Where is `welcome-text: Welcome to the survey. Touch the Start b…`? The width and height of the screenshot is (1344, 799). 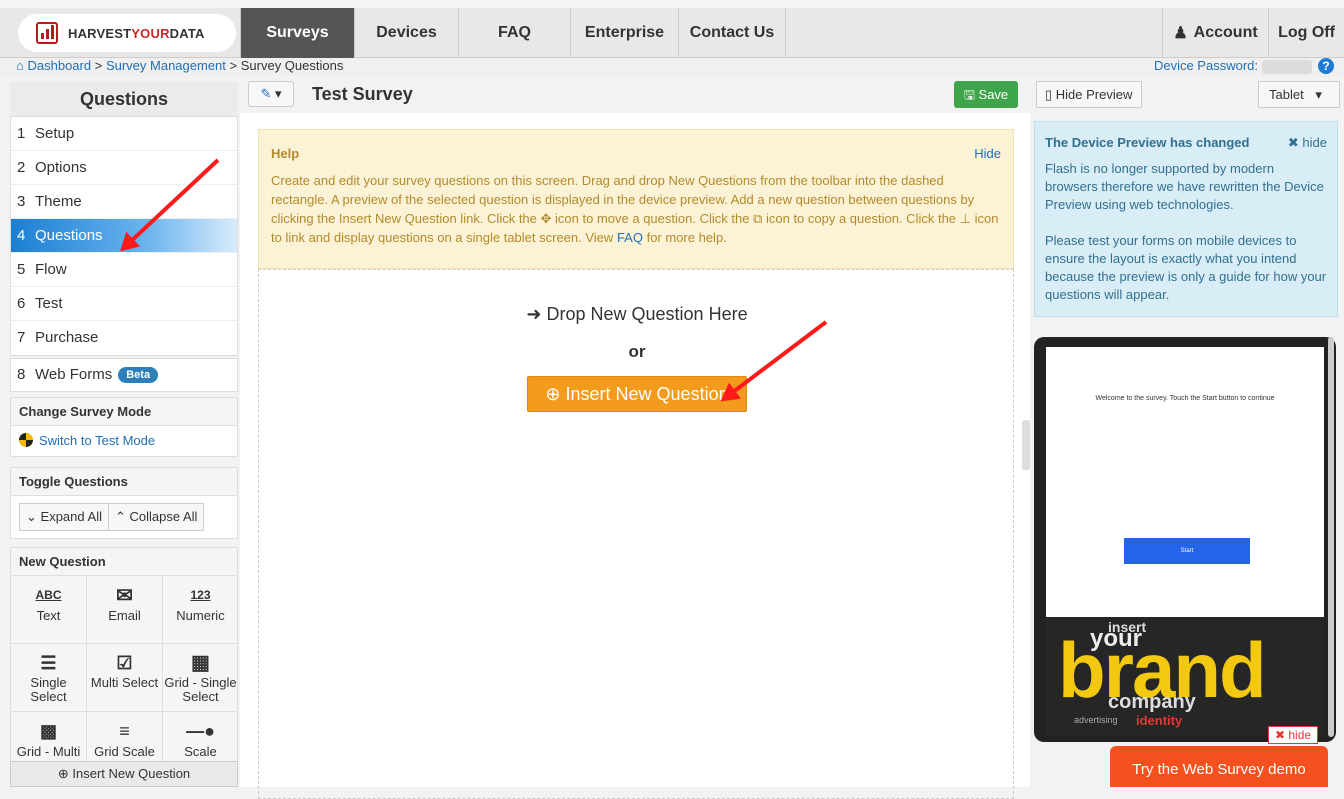 welcome-text: Welcome to the survey. Touch the Start b… is located at coordinates (1185, 398).